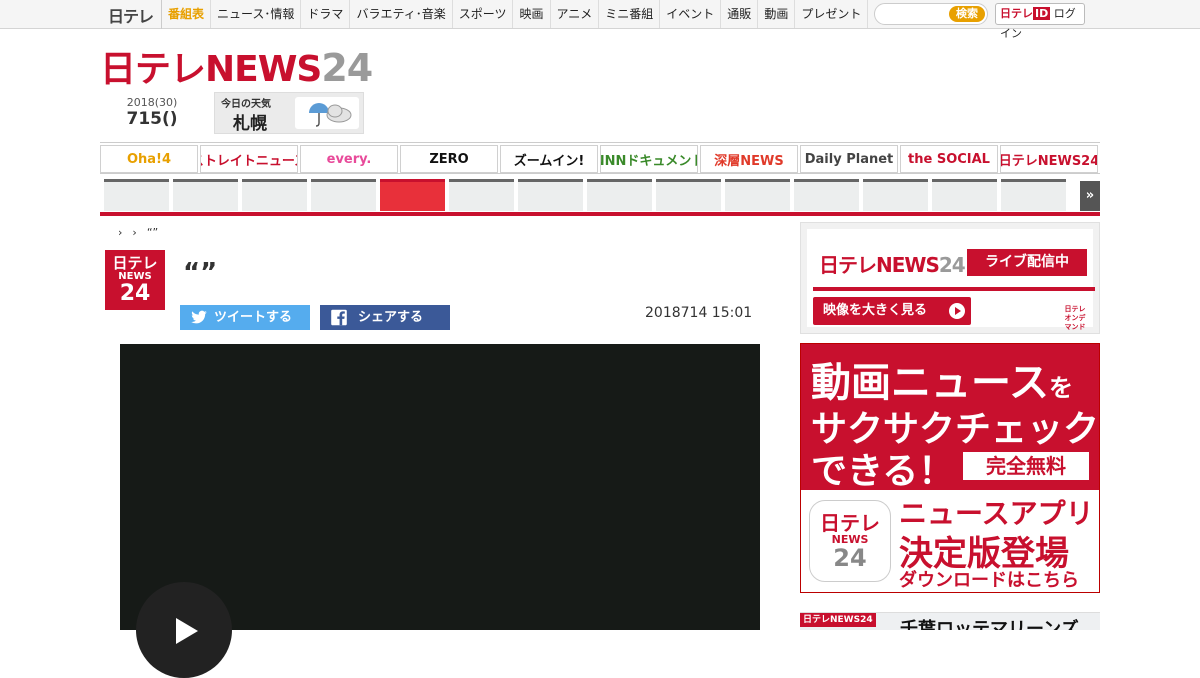 Image resolution: width=1200 pixels, height=678 pixels. What do you see at coordinates (349, 159) in the screenshot?
I see `program-banner: every.` at bounding box center [349, 159].